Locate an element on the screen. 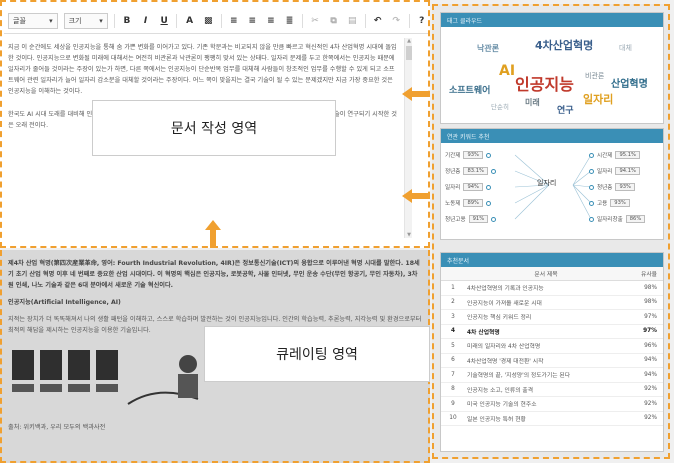  table-row: 9 미국 인공지능 기술의 현주소 92% is located at coordinates (552, 404).